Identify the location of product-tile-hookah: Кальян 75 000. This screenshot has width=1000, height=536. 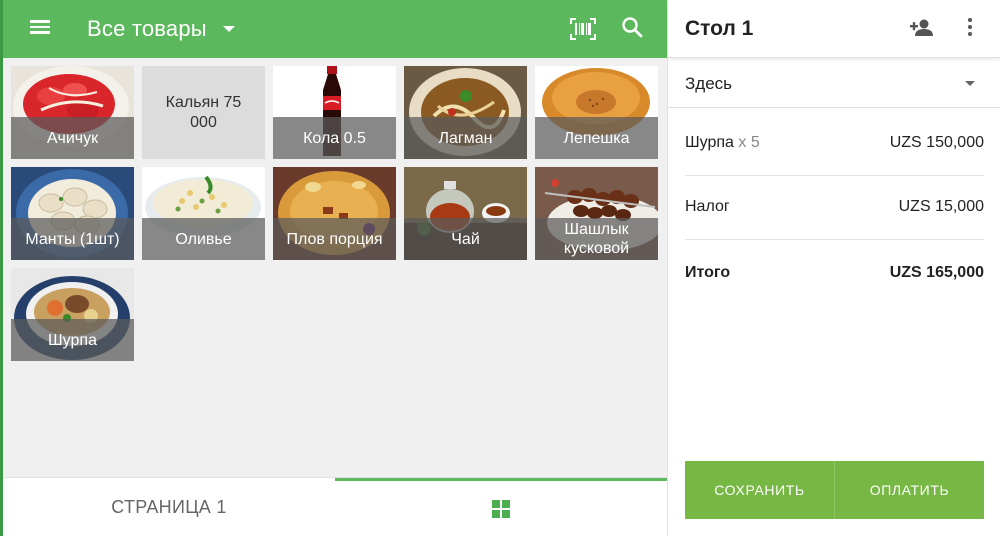
(203, 112).